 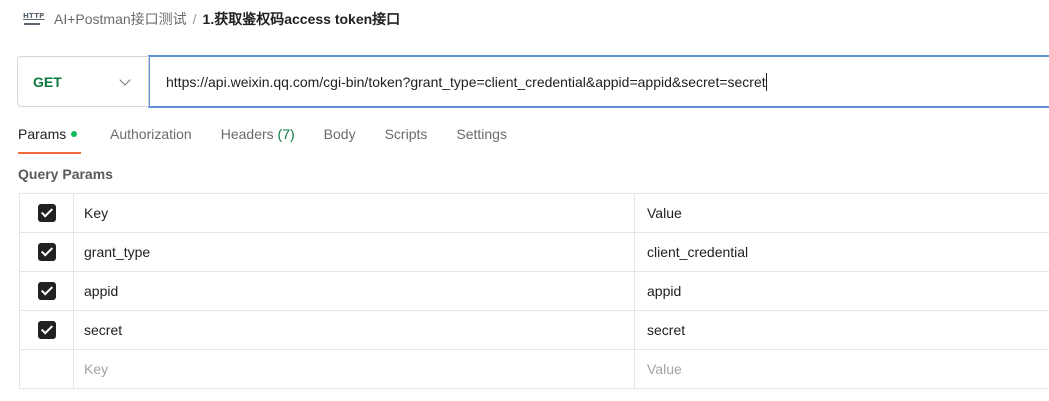 I want to click on param-key-input: appid, so click(x=354, y=291).